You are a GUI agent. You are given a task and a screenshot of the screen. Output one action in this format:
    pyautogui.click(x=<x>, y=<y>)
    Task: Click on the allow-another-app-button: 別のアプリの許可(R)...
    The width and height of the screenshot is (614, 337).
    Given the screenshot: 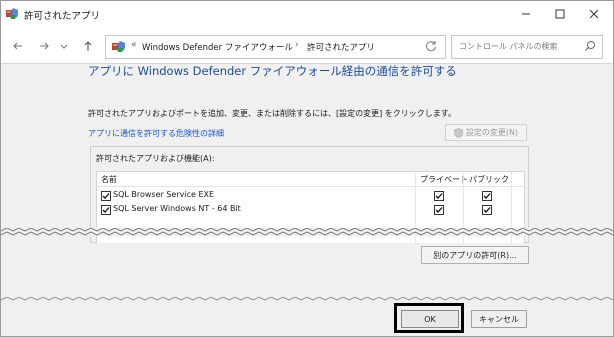 What is the action you would take?
    pyautogui.click(x=475, y=255)
    